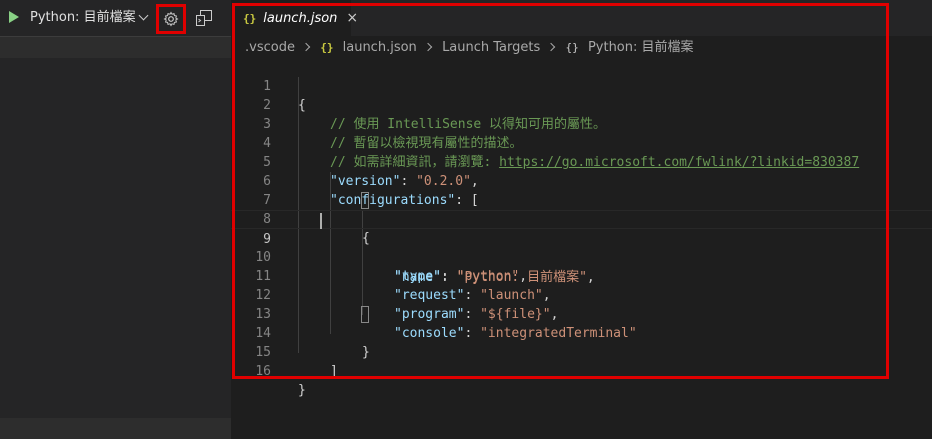 The width and height of the screenshot is (932, 439). What do you see at coordinates (321, 221) in the screenshot?
I see `text-cursor` at bounding box center [321, 221].